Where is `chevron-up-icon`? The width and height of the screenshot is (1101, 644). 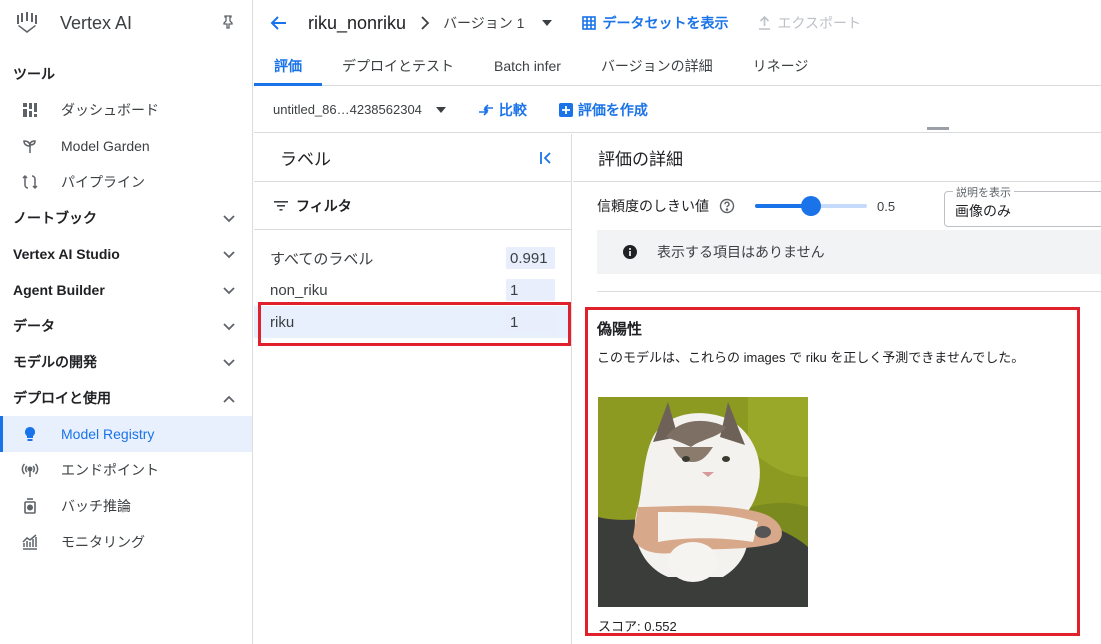
chevron-up-icon is located at coordinates (229, 398).